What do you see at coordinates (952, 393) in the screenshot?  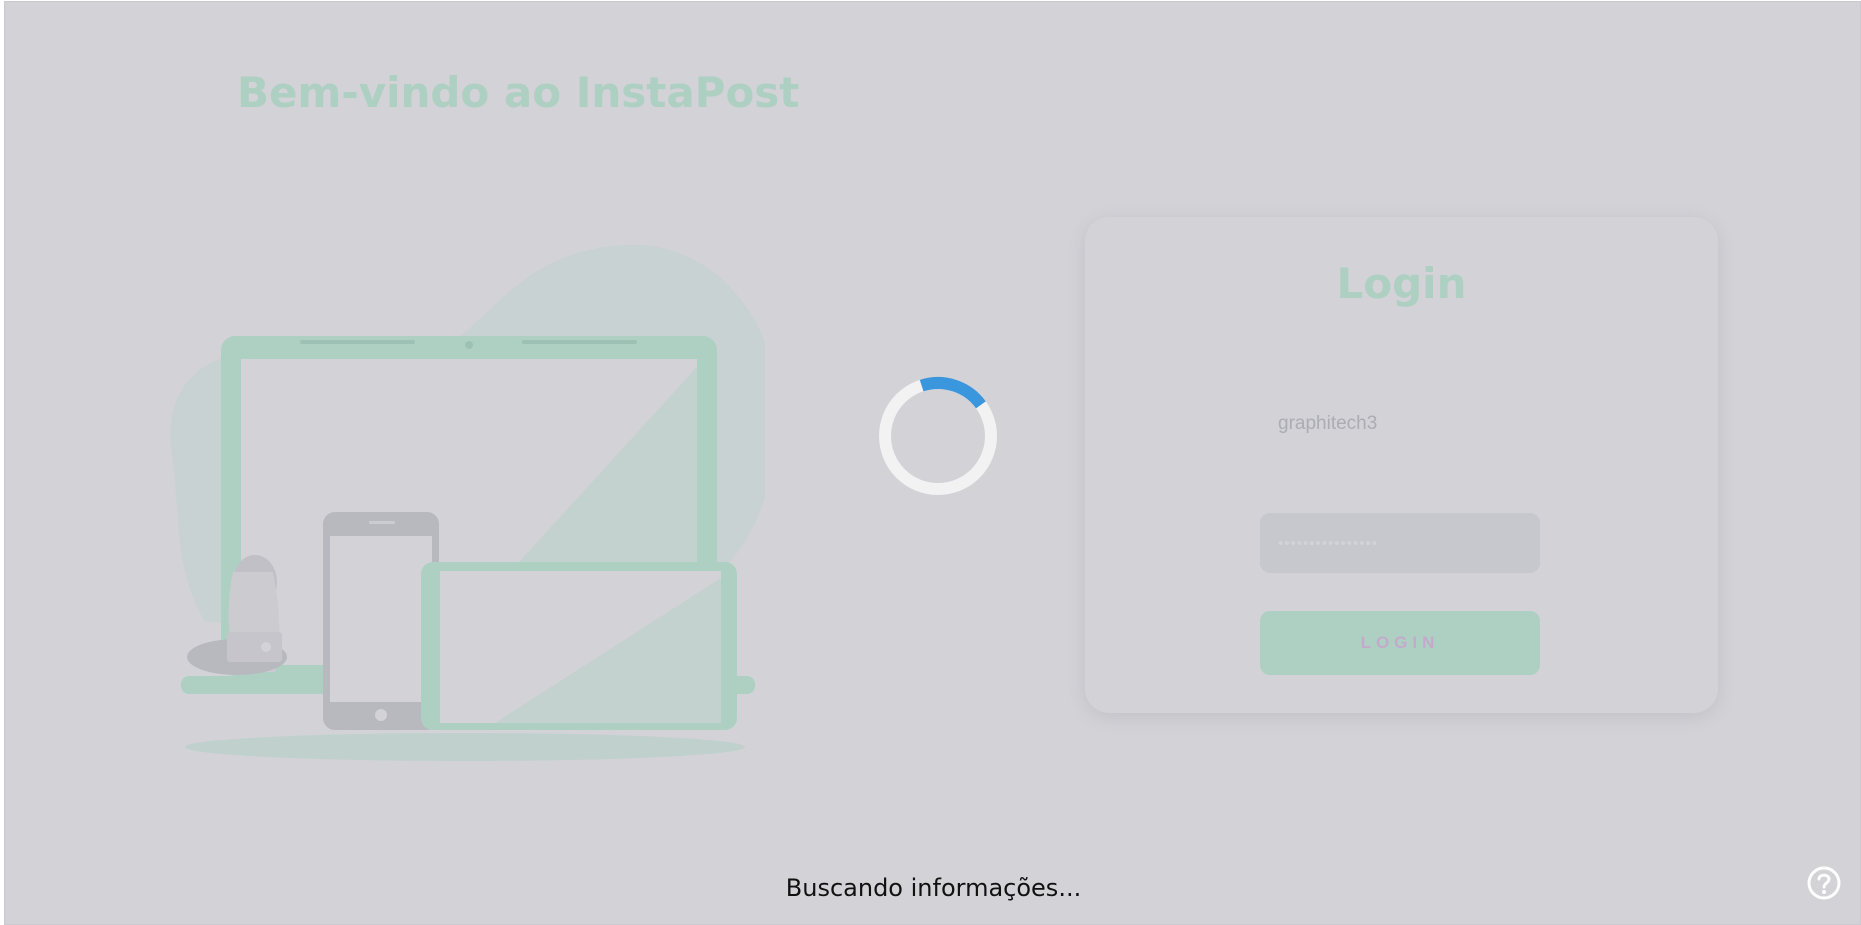 I see `spinner-arc` at bounding box center [952, 393].